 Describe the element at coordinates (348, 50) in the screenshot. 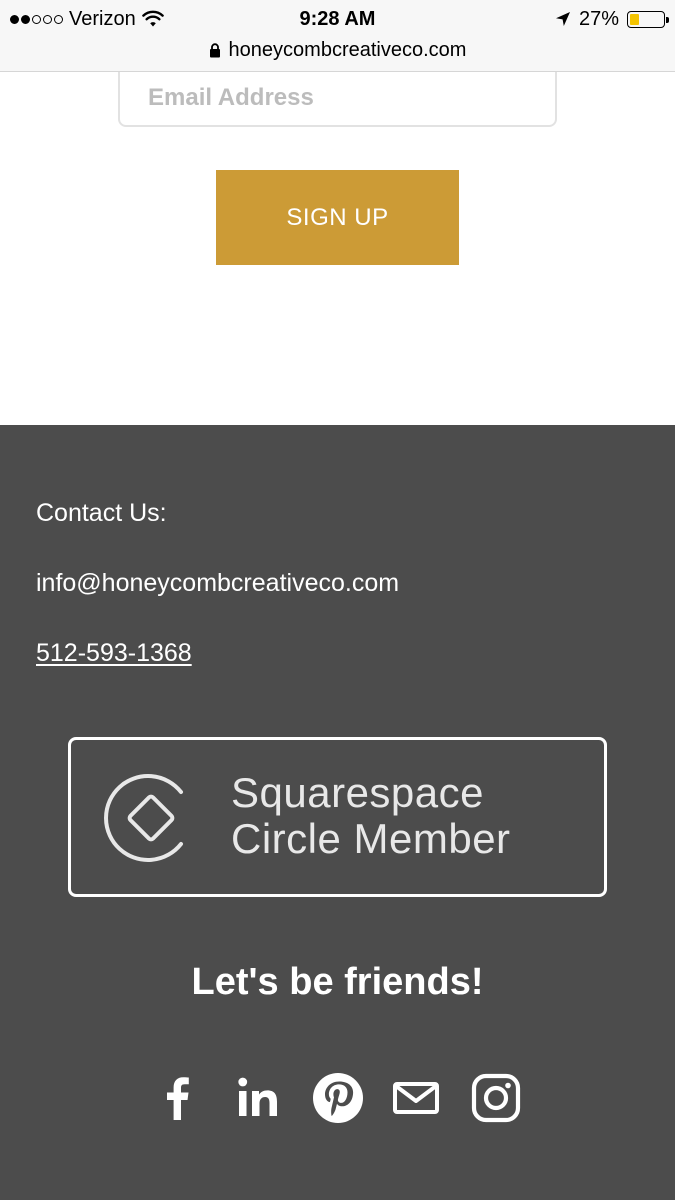

I see `url-domain: honeycombcreativeco.com` at that location.